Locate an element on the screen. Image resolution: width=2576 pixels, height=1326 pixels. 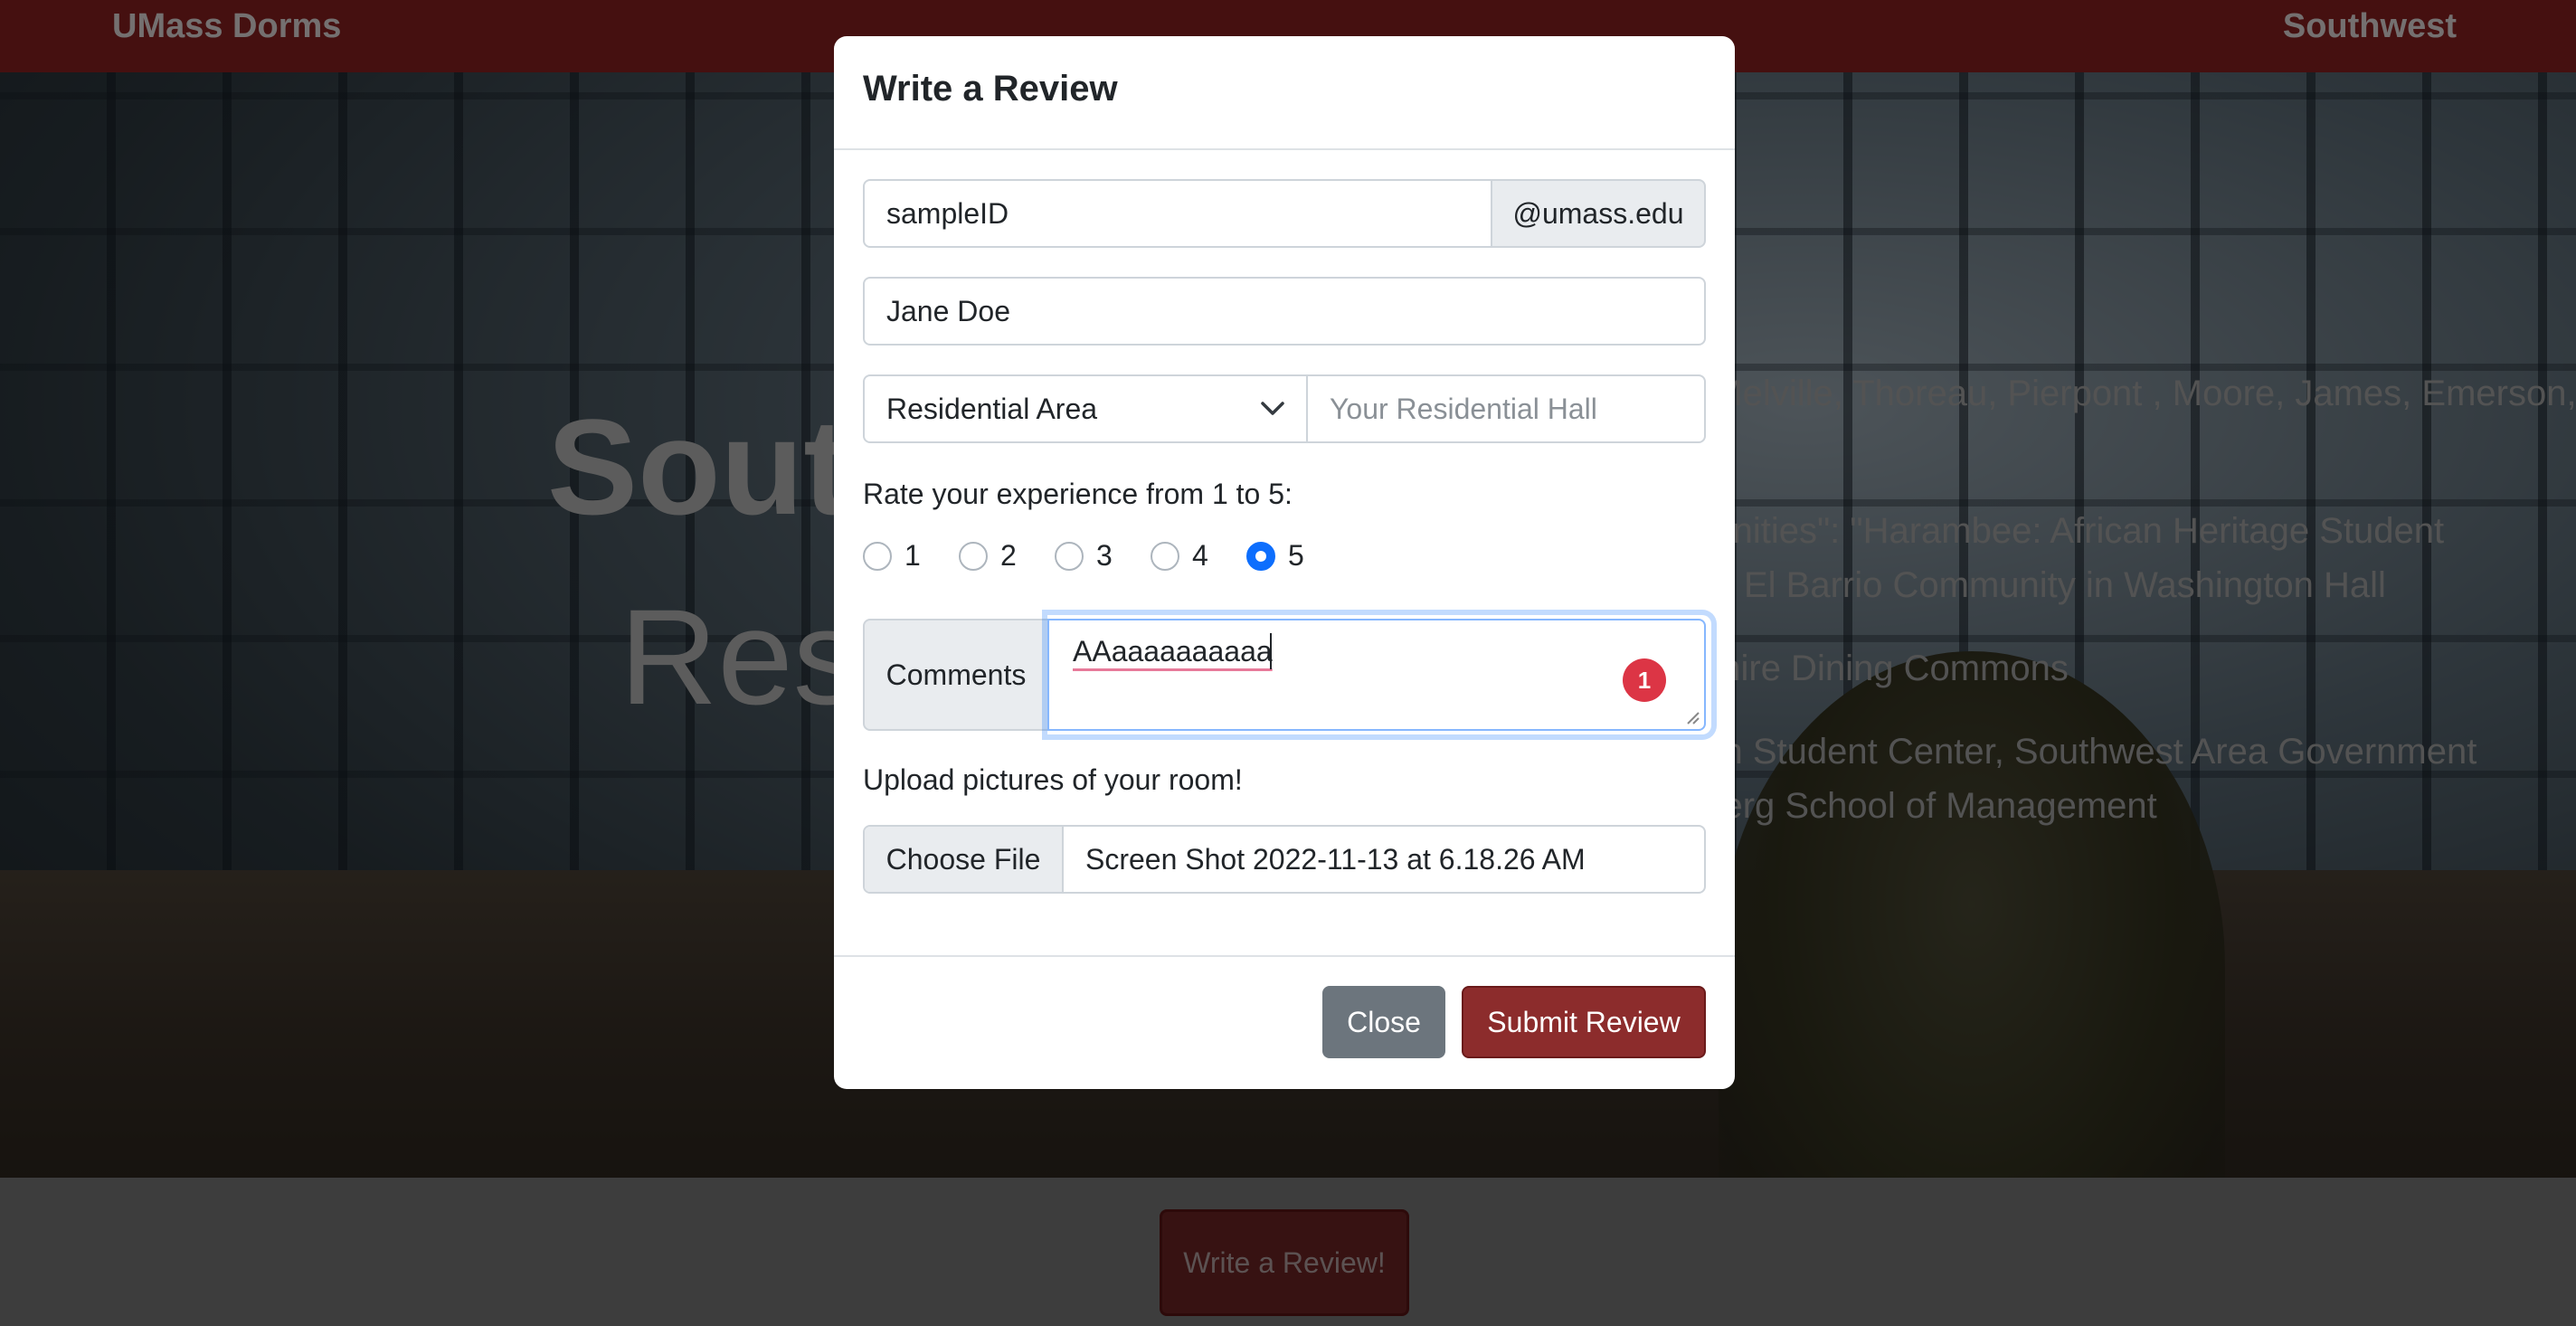
rating-radio-1: 1 is located at coordinates (892, 556).